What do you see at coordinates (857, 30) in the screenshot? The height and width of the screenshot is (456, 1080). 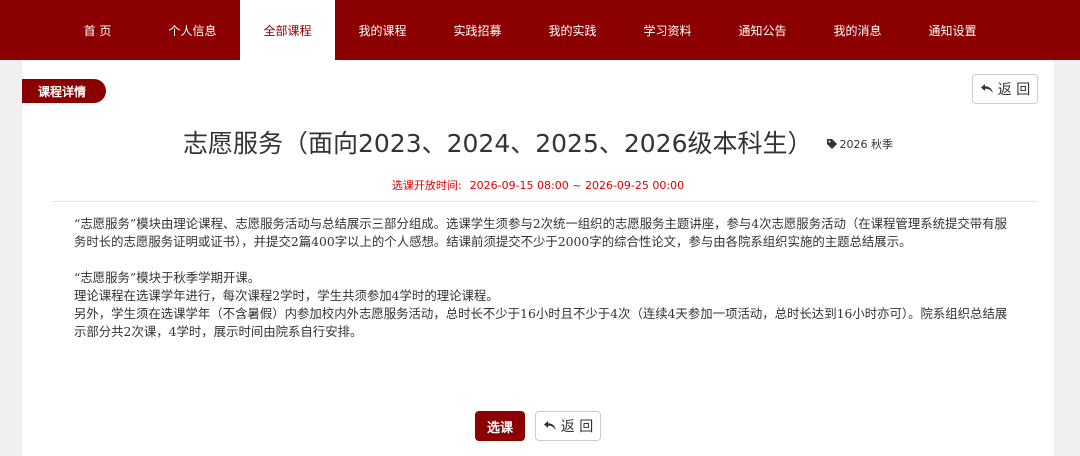 I see `nav-item-my-messages: 我的消息` at bounding box center [857, 30].